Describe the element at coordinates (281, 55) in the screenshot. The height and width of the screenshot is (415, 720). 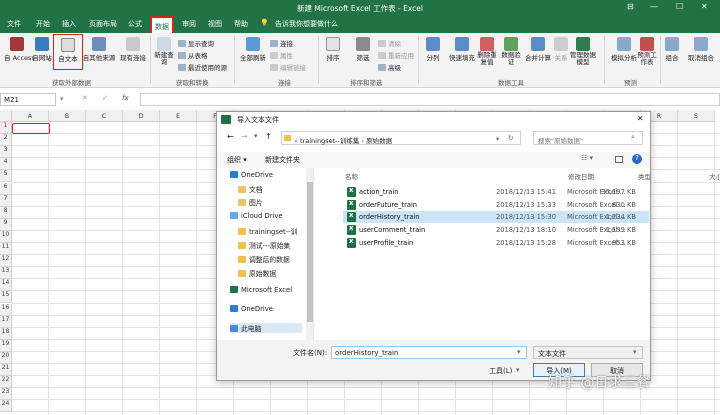
I see `properties-button: 属性` at that location.